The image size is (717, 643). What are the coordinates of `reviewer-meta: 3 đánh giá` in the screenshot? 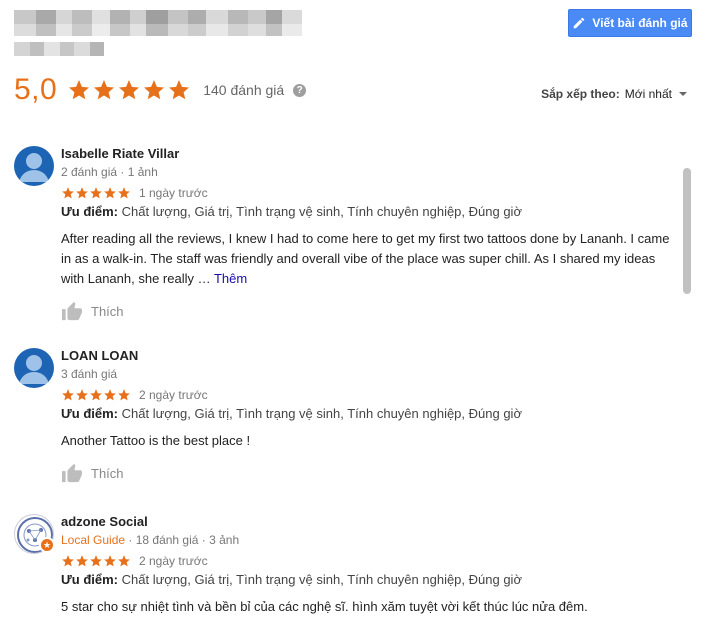 It's located at (89, 374).